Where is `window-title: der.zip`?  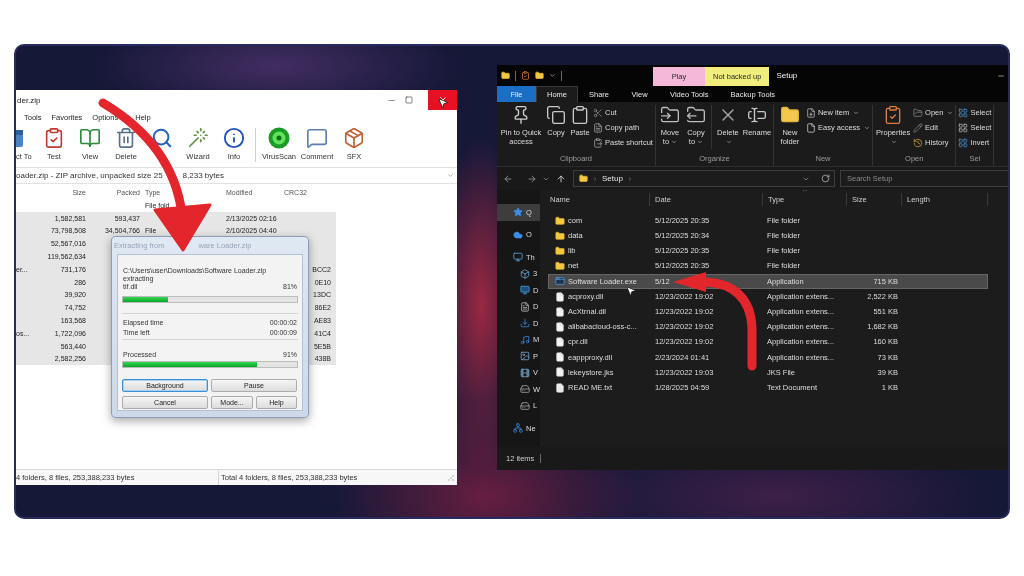 window-title: der.zip is located at coordinates (28, 101).